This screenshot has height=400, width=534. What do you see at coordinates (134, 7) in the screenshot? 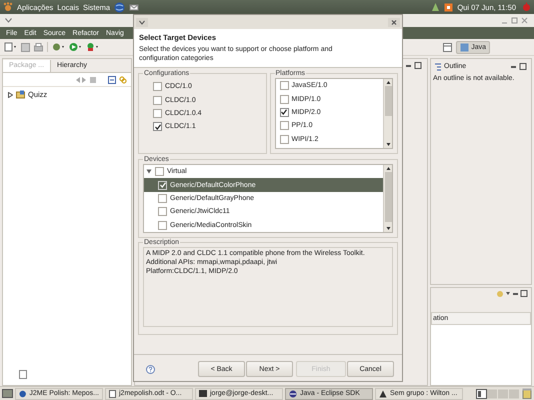
I see `mail-icon` at bounding box center [134, 7].